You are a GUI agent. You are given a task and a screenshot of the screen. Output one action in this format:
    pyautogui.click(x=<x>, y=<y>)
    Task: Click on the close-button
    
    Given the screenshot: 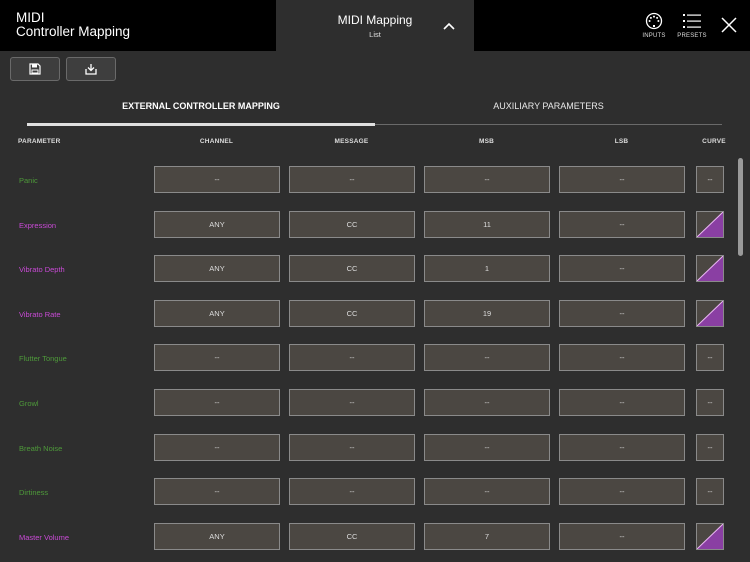 What is the action you would take?
    pyautogui.click(x=730, y=26)
    